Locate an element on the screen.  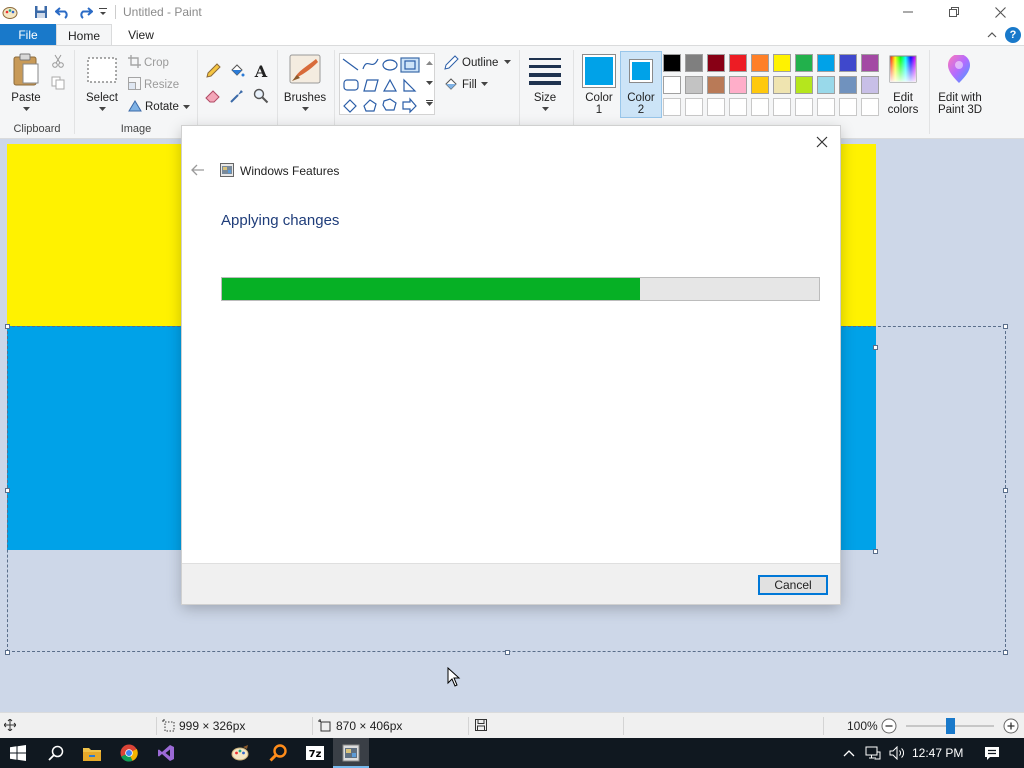
chrome-icon is located at coordinates (129, 753).